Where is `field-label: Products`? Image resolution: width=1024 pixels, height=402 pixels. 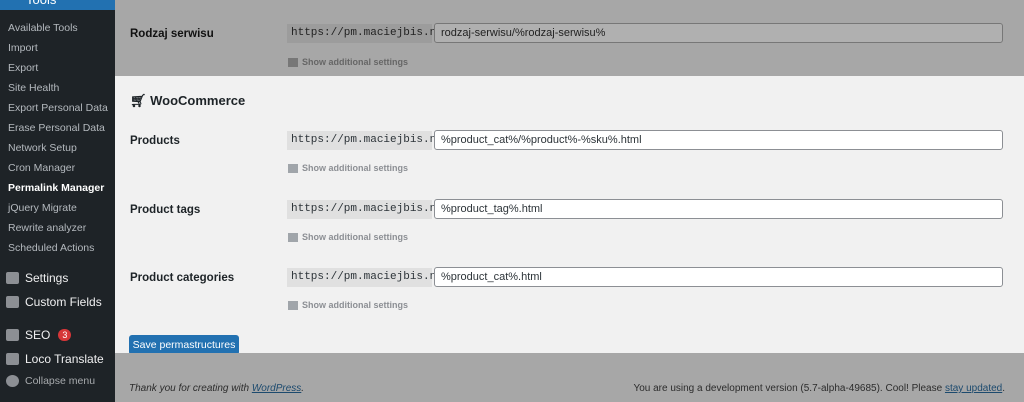 field-label: Products is located at coordinates (155, 141).